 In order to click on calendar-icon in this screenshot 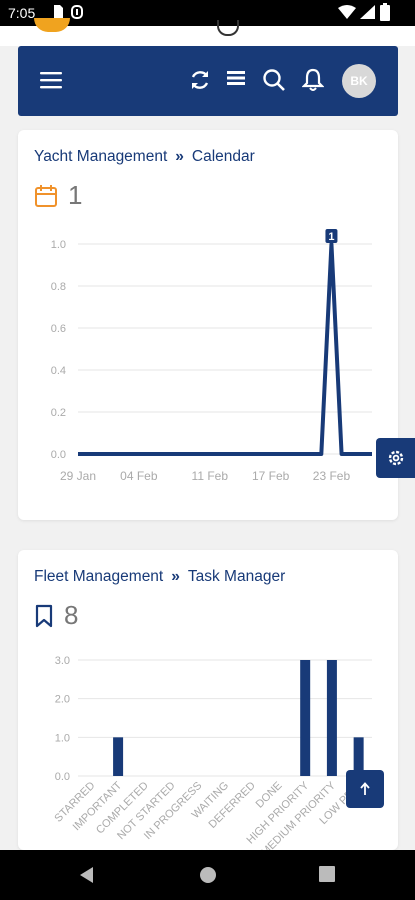, I will do `click(46, 195)`.